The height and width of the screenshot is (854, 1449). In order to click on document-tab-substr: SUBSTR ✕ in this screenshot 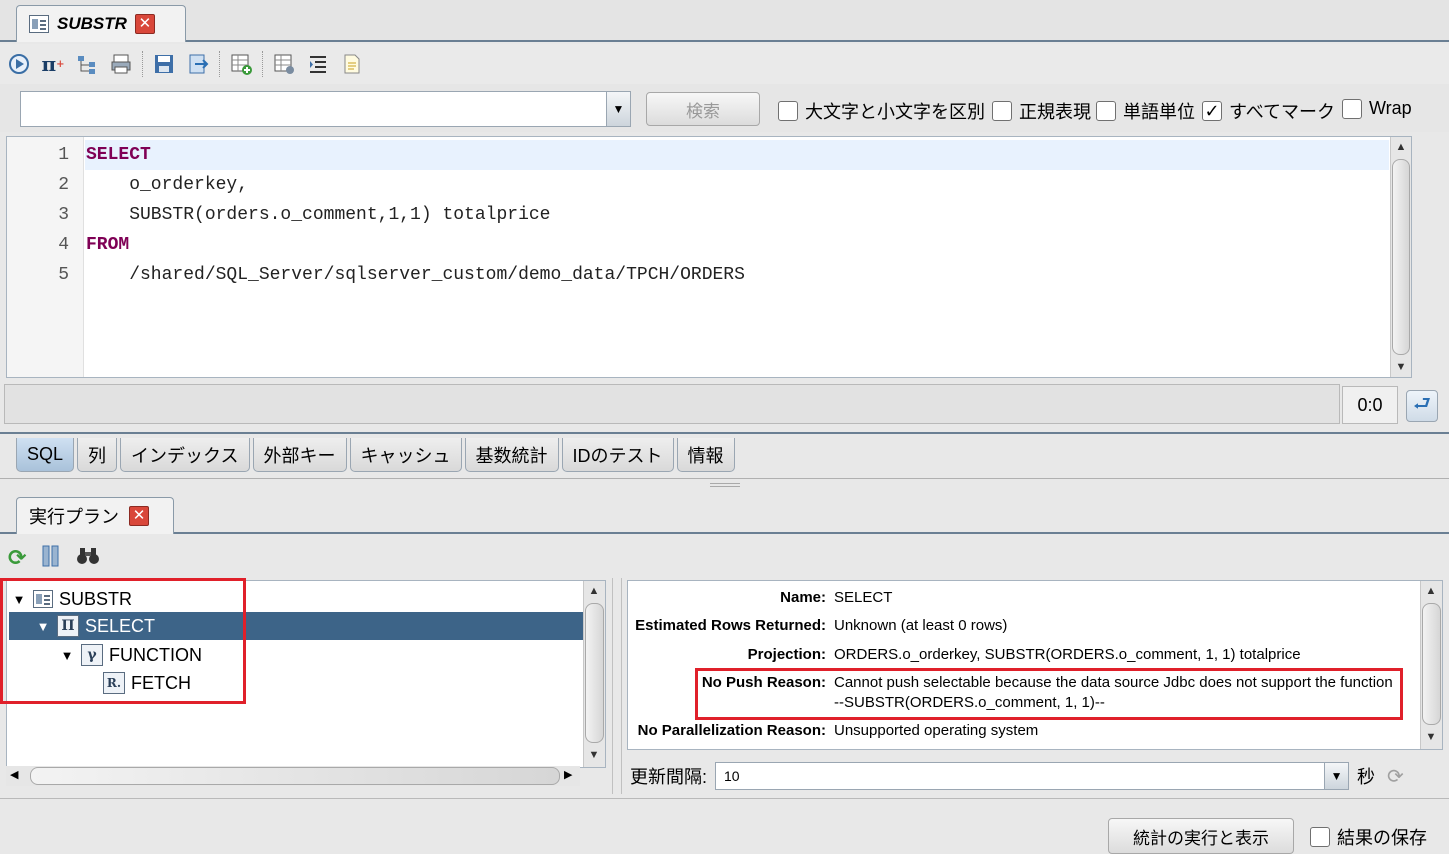, I will do `click(101, 23)`.